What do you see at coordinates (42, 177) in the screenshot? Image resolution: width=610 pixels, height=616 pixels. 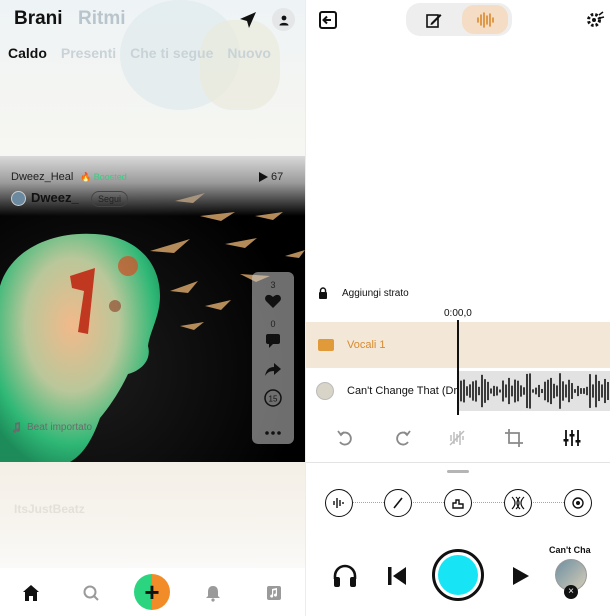 I see `post-username: Dweez_Heal` at bounding box center [42, 177].